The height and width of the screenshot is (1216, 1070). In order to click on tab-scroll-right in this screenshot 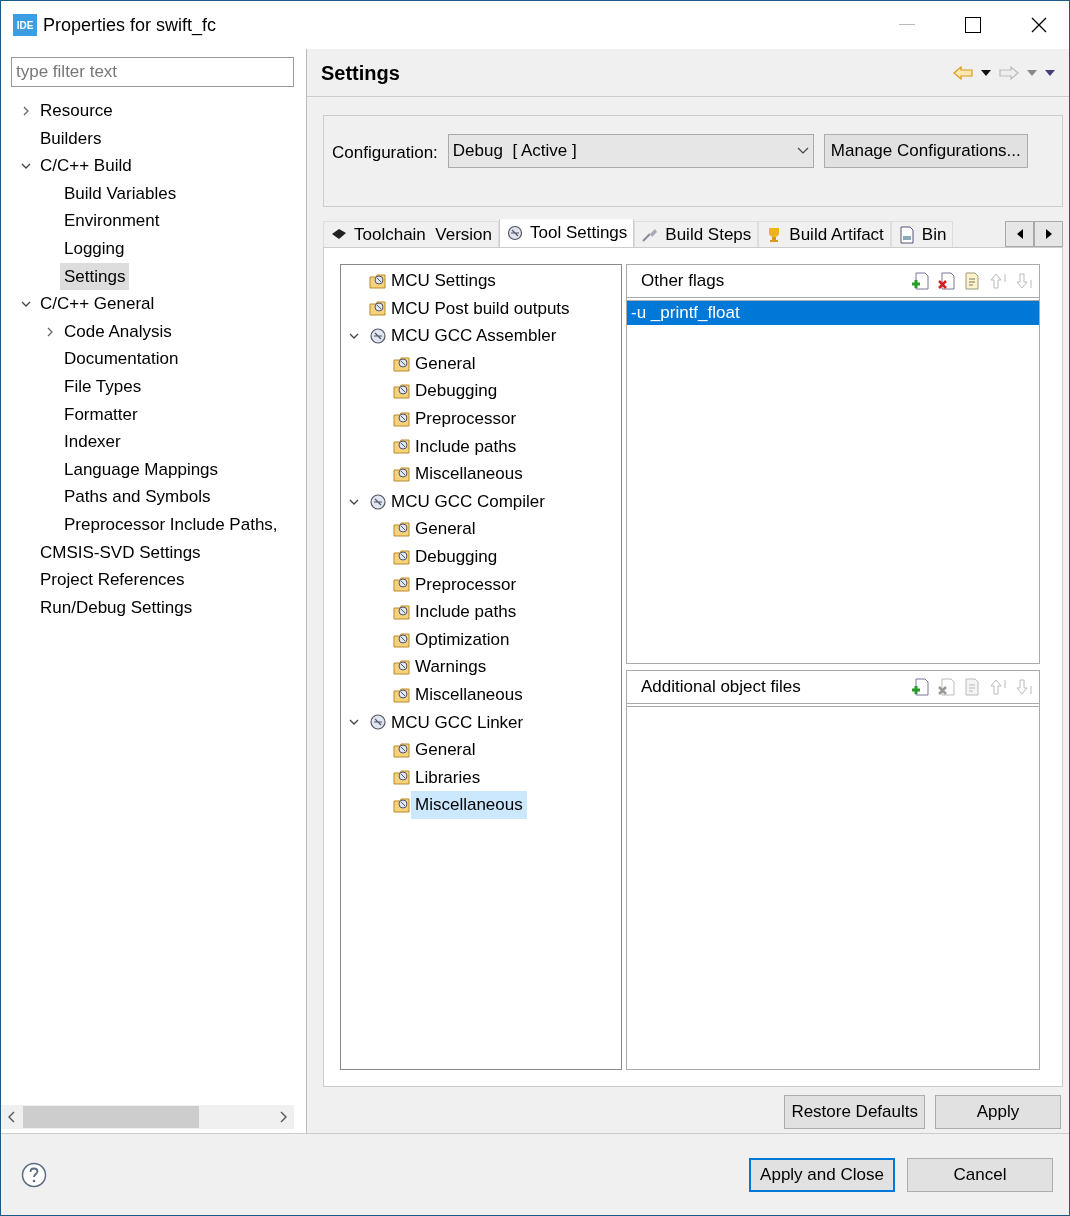, I will do `click(1048, 234)`.